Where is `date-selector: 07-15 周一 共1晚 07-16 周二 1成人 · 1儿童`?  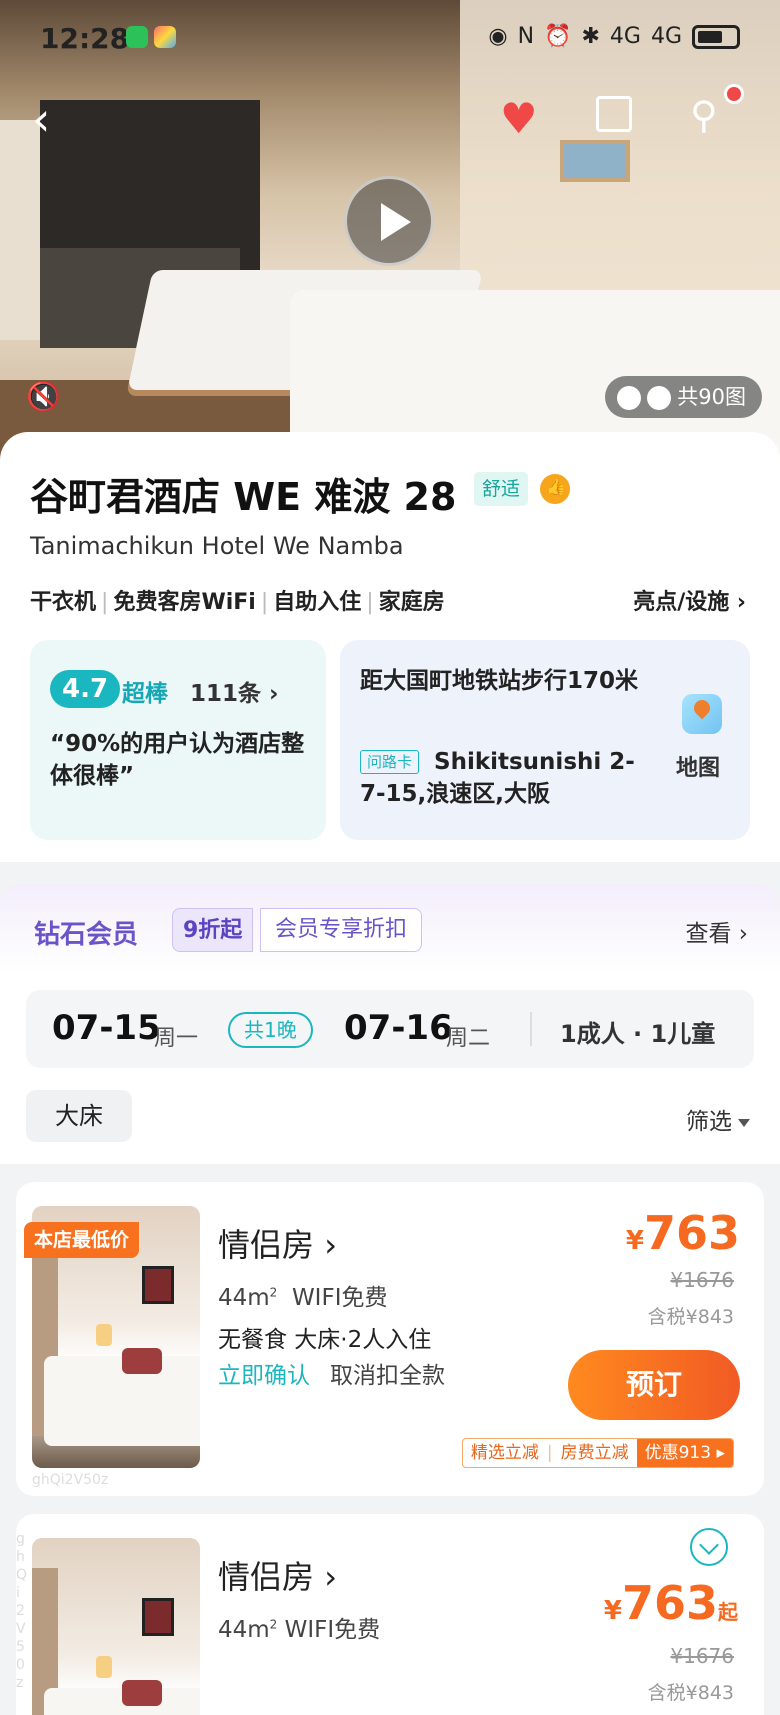 date-selector: 07-15 周一 共1晚 07-16 周二 1成人 · 1儿童 is located at coordinates (390, 1029).